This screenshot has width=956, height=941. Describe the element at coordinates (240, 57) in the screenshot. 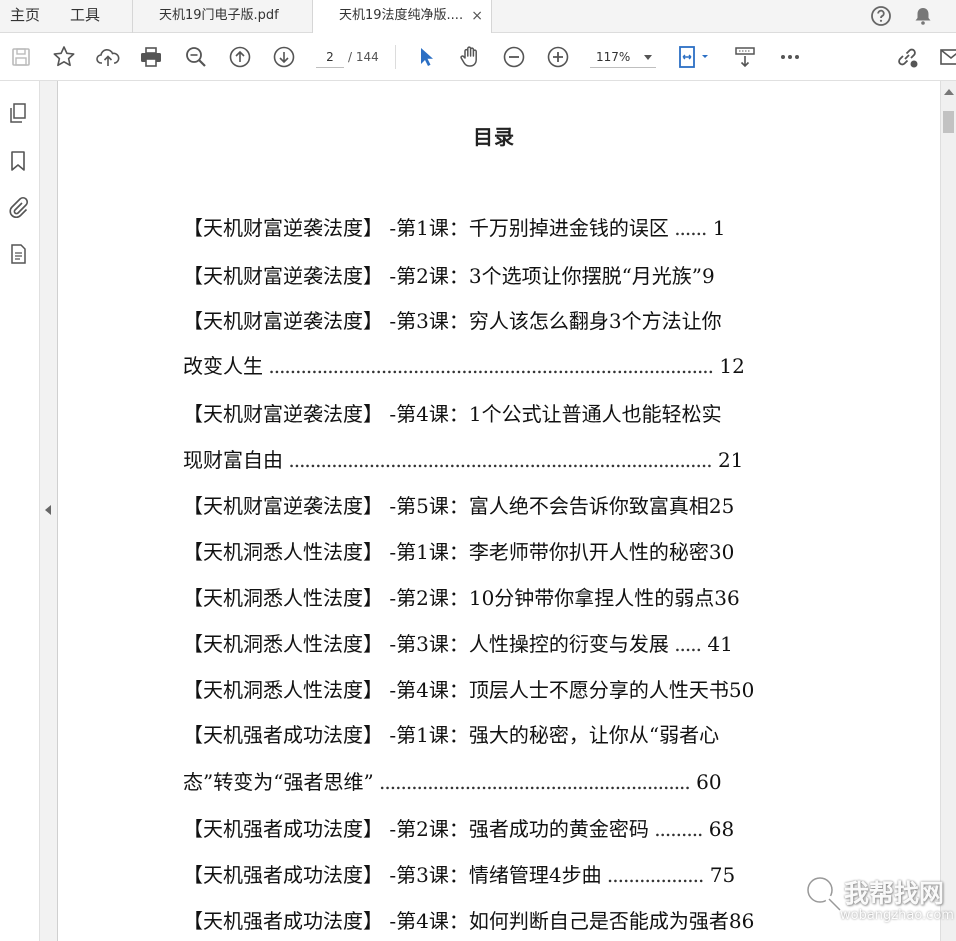

I see `previous-page-icon` at that location.